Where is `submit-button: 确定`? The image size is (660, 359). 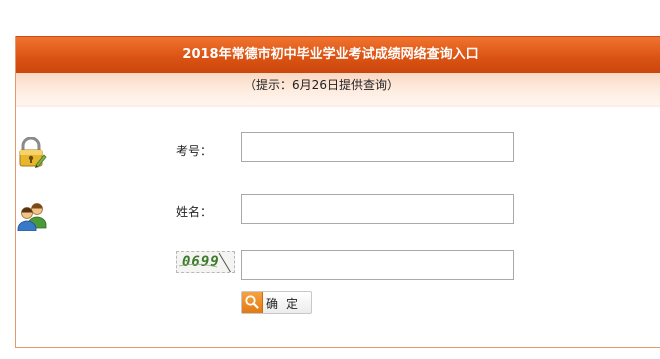
submit-button: 确定 is located at coordinates (276, 302).